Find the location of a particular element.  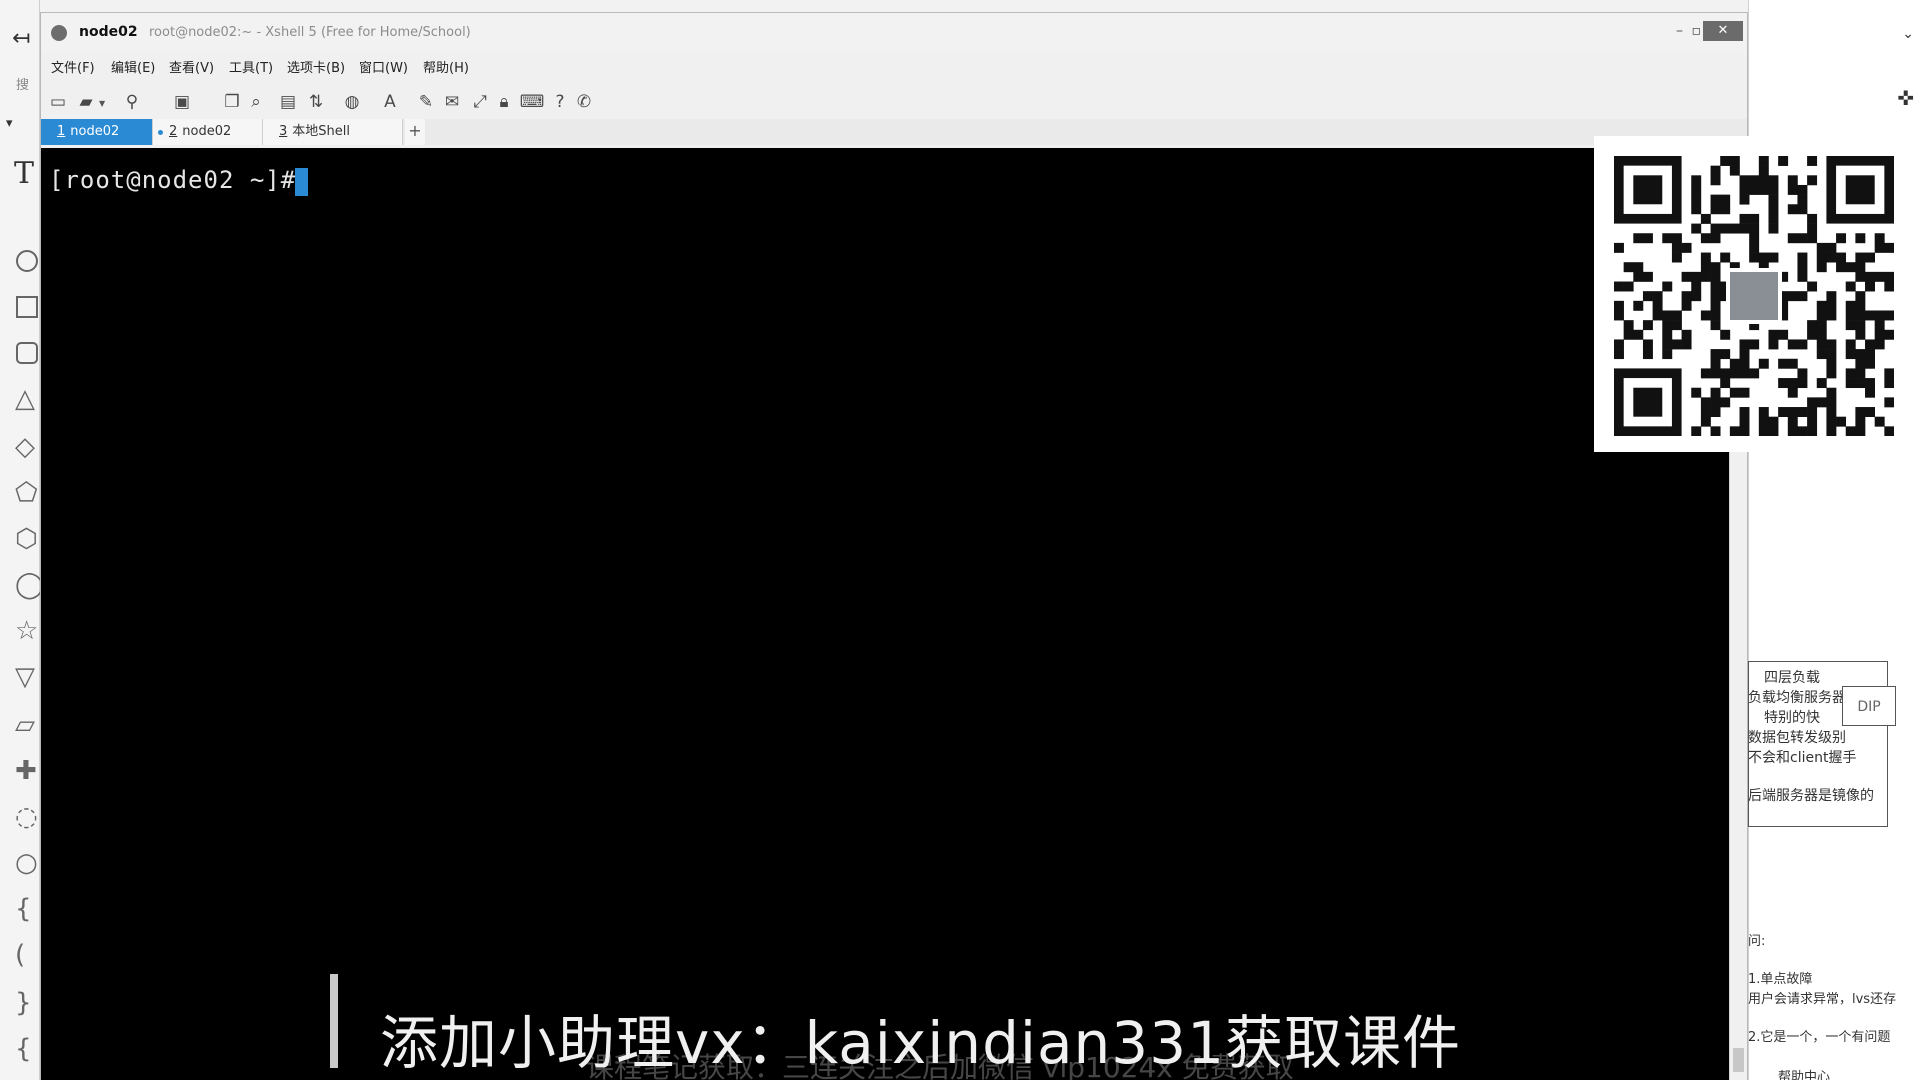

new-session-icon: ▭ is located at coordinates (58, 102).